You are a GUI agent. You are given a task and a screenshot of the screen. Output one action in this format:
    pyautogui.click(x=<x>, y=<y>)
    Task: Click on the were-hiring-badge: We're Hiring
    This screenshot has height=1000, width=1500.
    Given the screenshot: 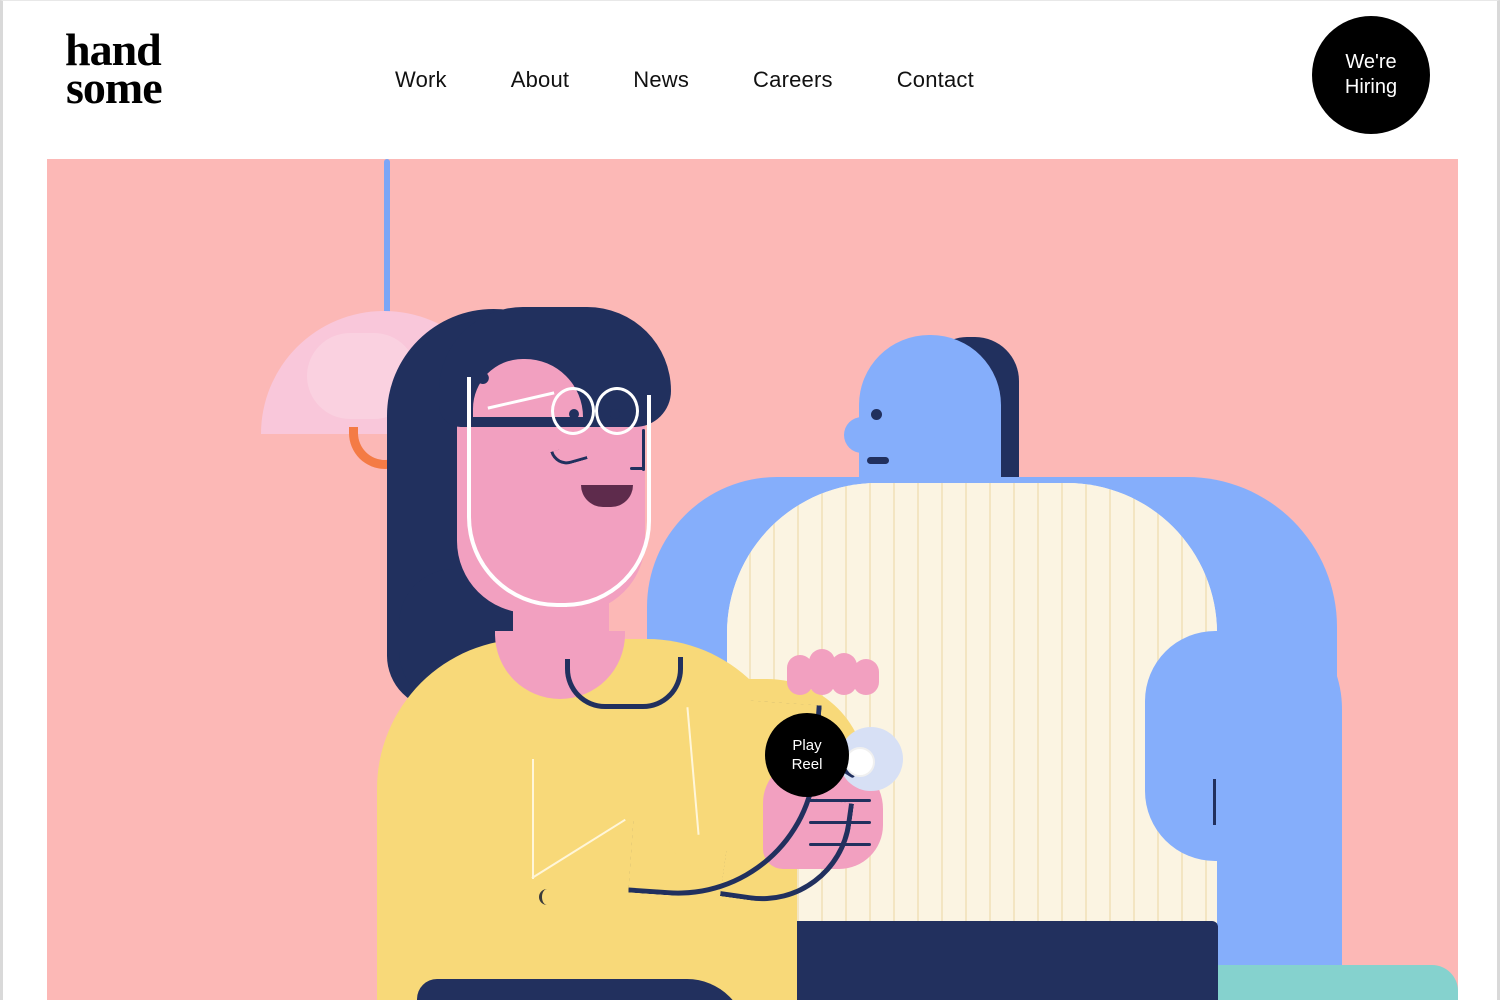 What is the action you would take?
    pyautogui.click(x=1371, y=75)
    